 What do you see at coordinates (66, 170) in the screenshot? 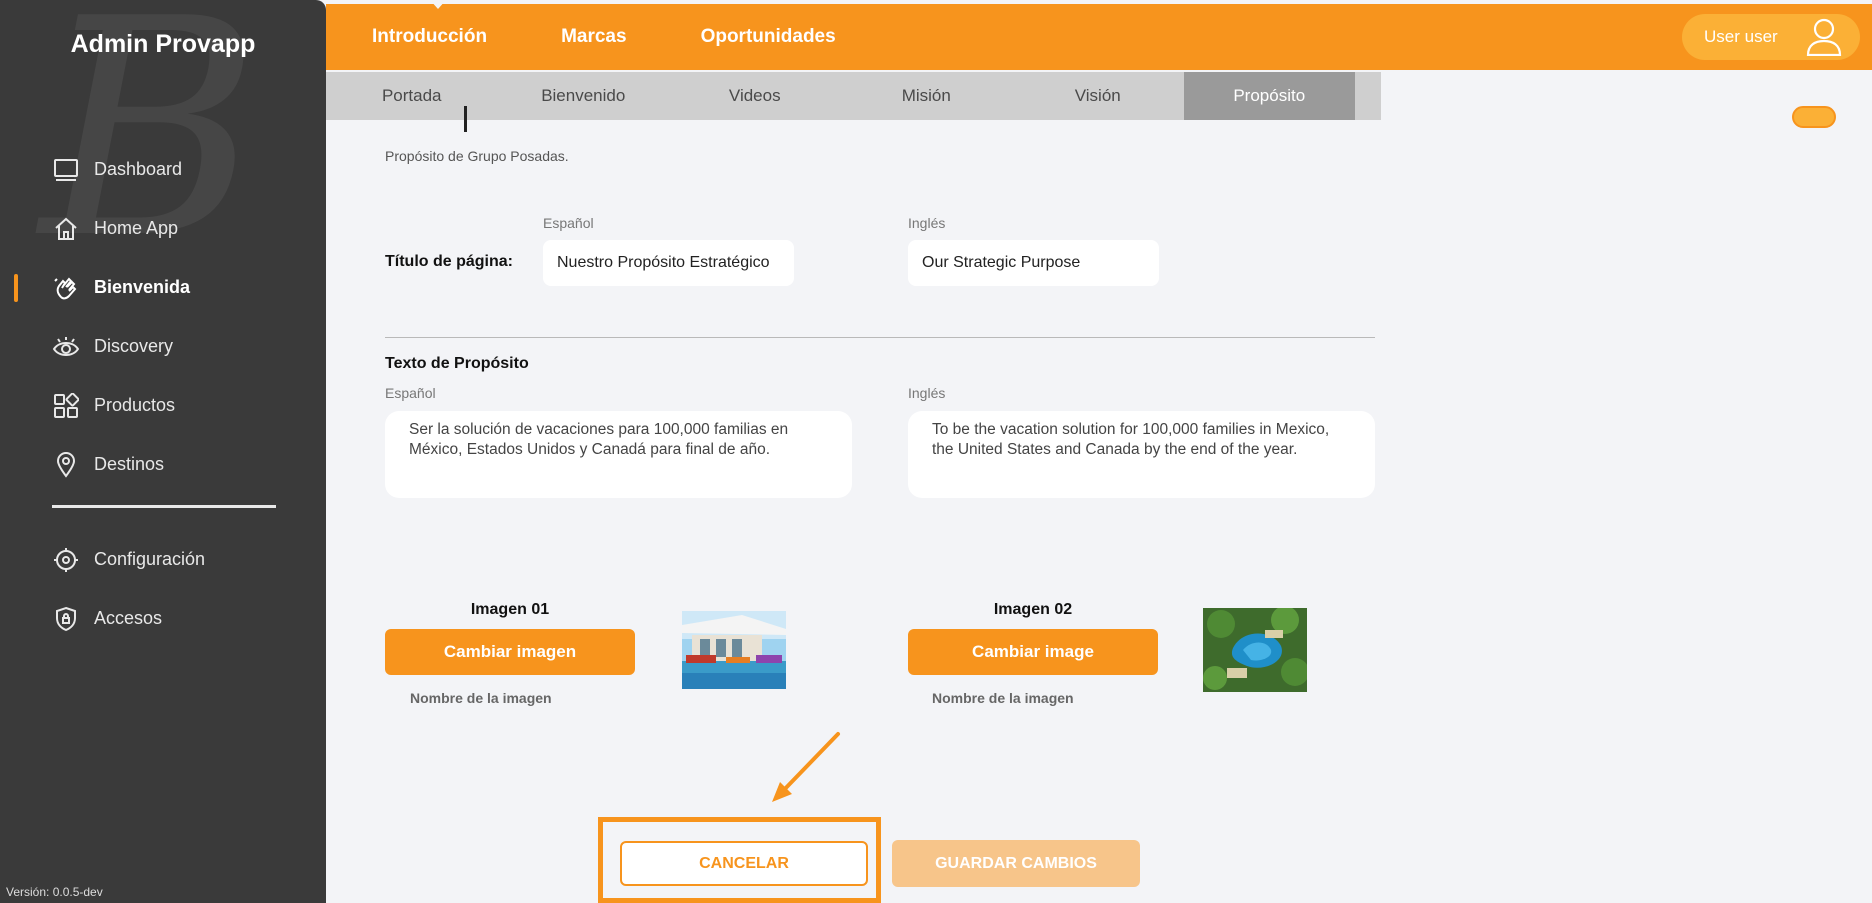
I see `monitor-icon` at bounding box center [66, 170].